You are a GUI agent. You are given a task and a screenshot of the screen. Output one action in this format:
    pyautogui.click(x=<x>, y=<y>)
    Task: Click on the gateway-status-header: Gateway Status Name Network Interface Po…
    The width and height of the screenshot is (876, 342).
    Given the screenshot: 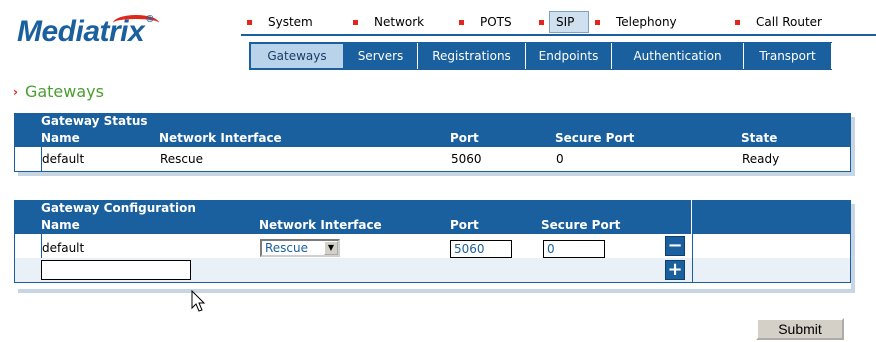 What is the action you would take?
    pyautogui.click(x=432, y=130)
    